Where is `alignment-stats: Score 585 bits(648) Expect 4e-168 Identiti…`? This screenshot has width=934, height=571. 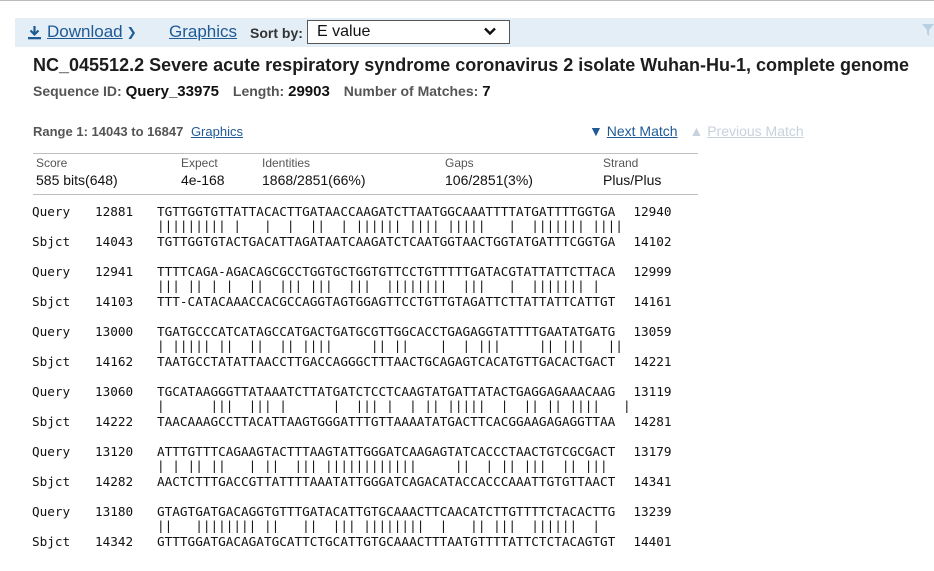 alignment-stats: Score 585 bits(648) Expect 4e-168 Identiti… is located at coordinates (365, 174).